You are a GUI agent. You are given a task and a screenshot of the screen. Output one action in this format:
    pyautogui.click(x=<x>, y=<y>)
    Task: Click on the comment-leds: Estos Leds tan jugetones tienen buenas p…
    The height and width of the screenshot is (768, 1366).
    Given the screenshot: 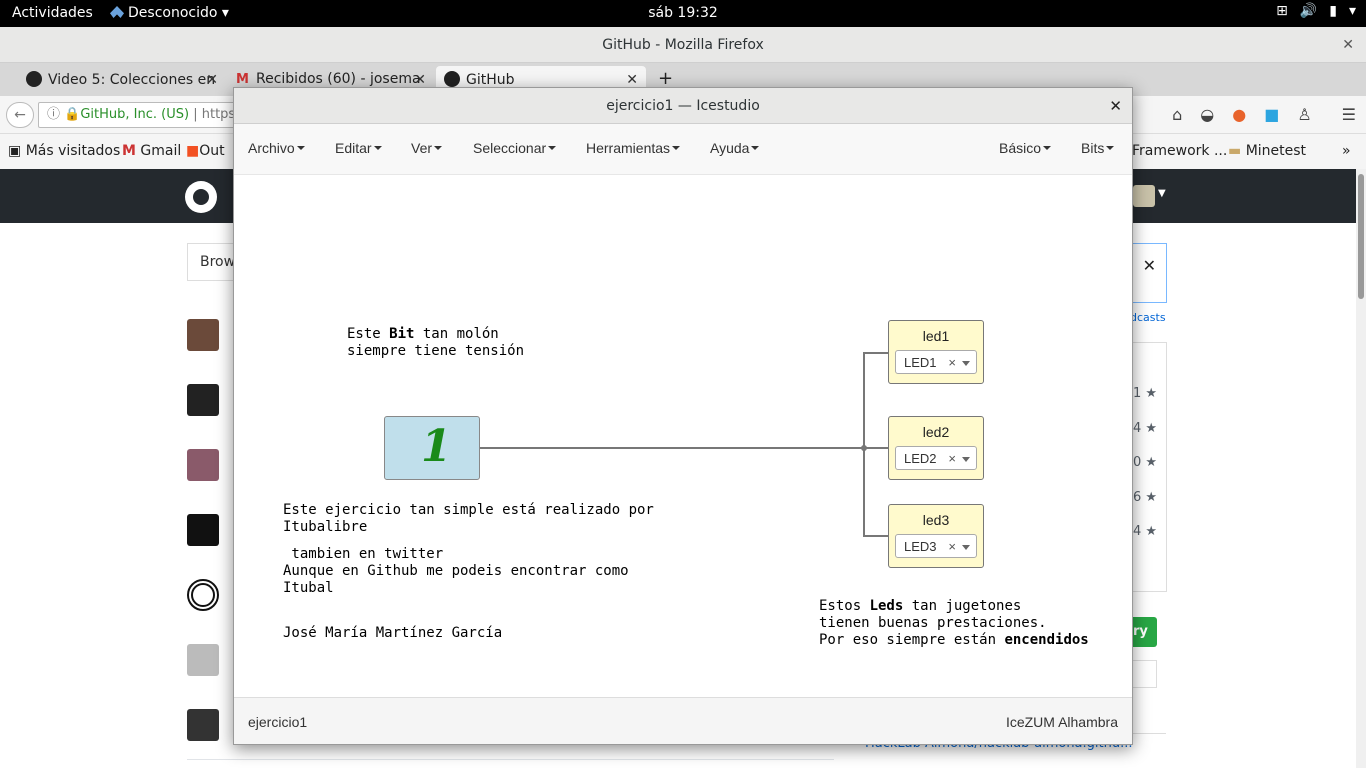 What is the action you would take?
    pyautogui.click(x=954, y=623)
    